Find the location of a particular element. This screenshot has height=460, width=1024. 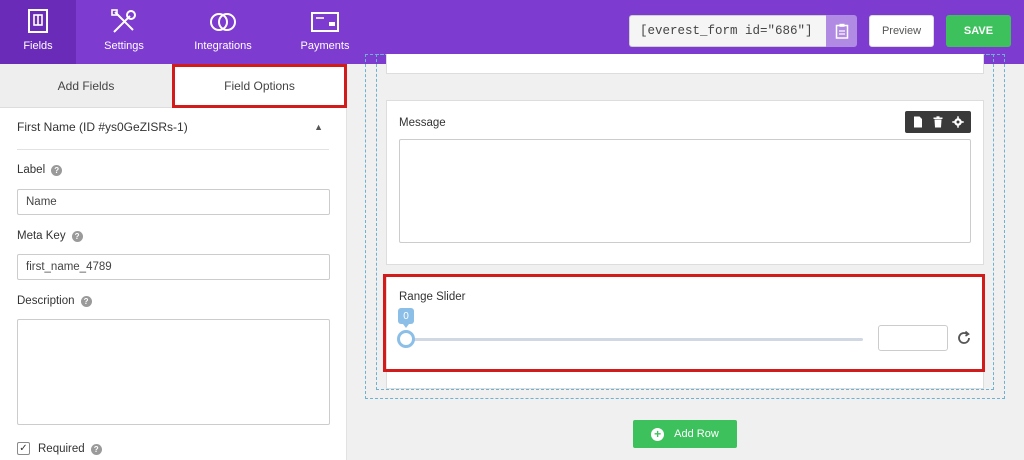

tab-add-fields: Add Fields is located at coordinates (86, 86).